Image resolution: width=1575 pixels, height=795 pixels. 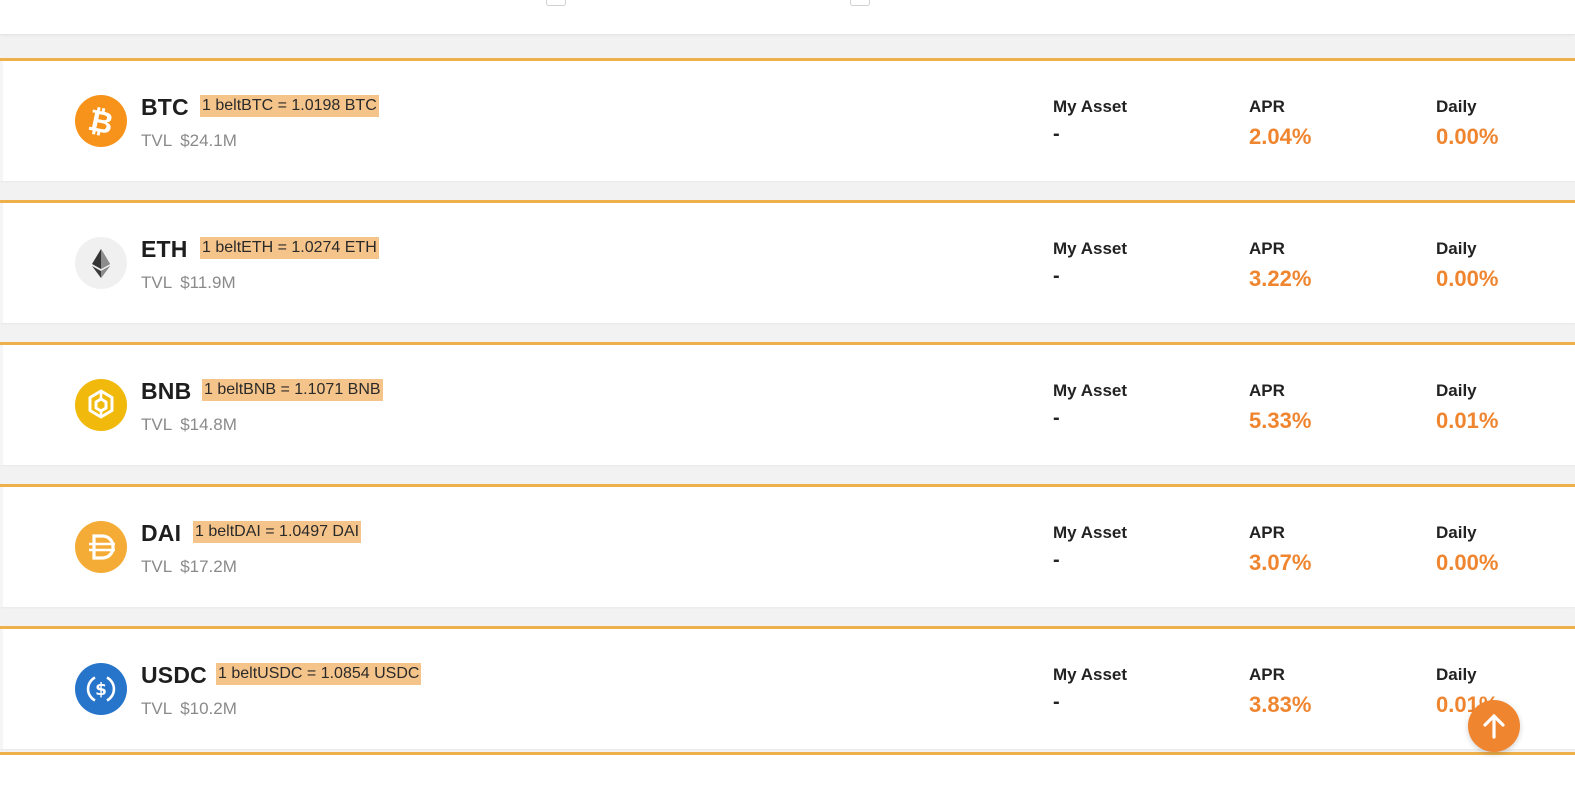 I want to click on bitcoin-icon: ₿, so click(x=101, y=121).